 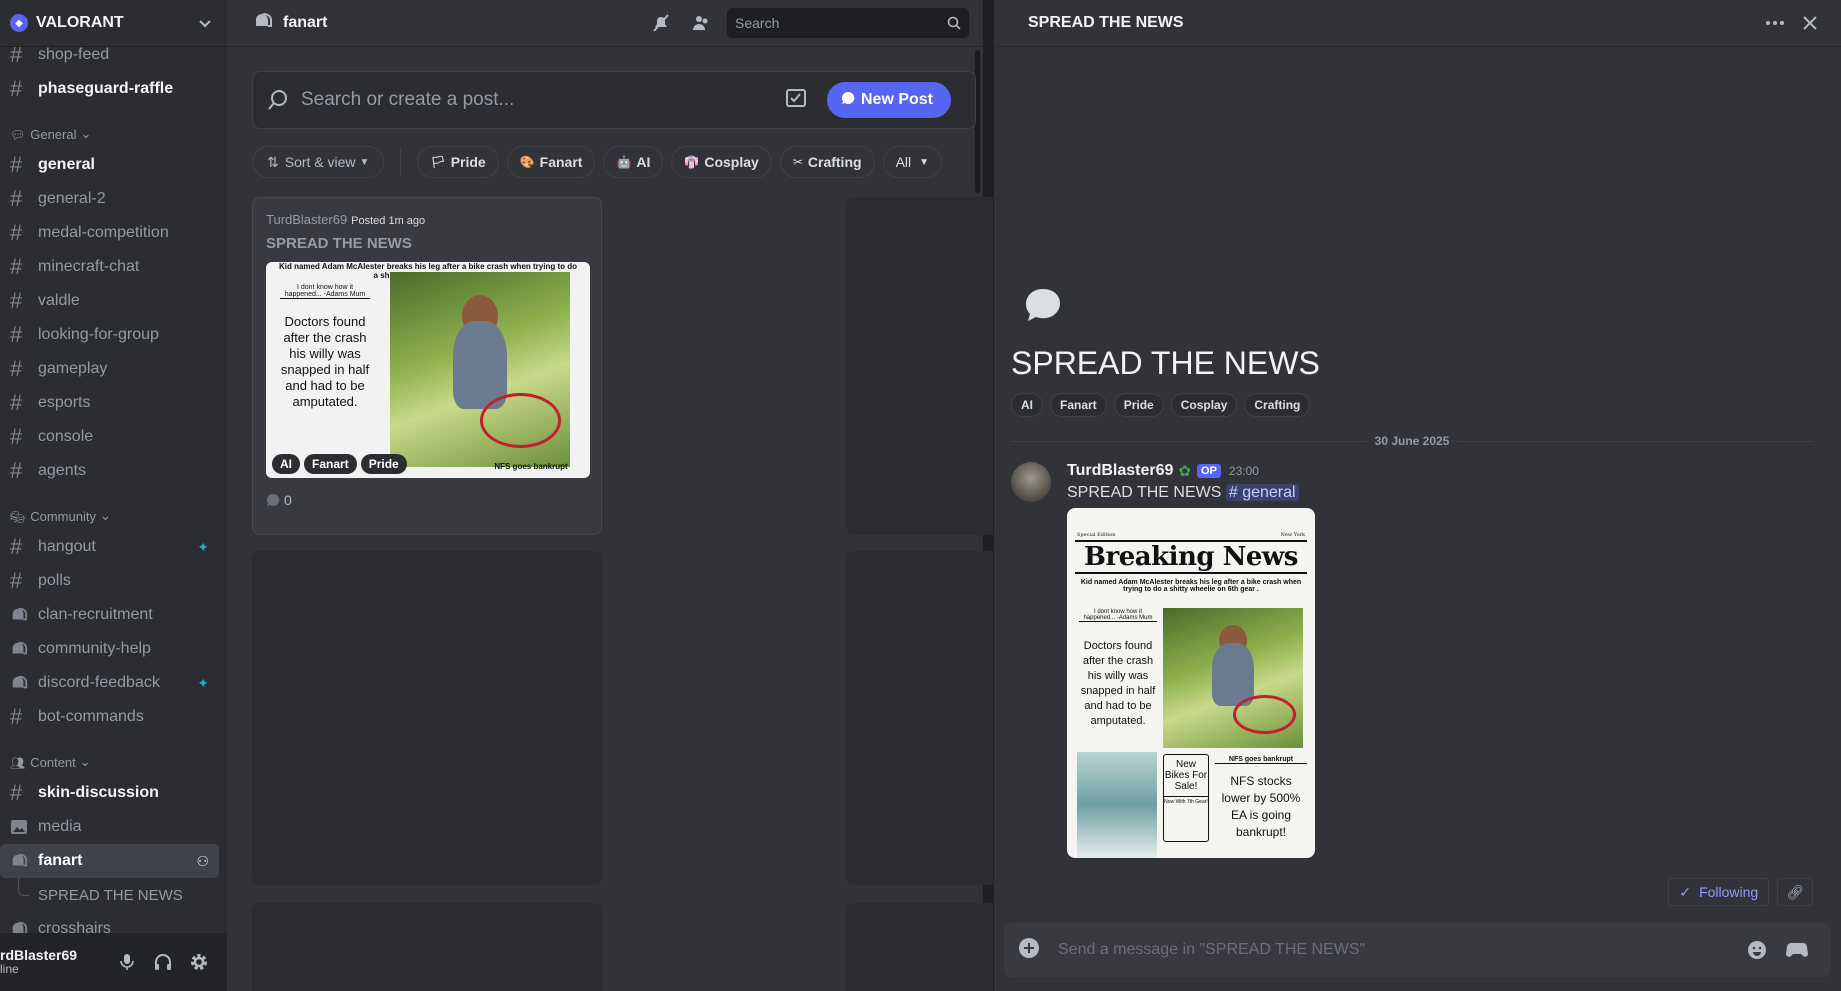 What do you see at coordinates (330, 464) in the screenshot?
I see `post-tag: Fanart` at bounding box center [330, 464].